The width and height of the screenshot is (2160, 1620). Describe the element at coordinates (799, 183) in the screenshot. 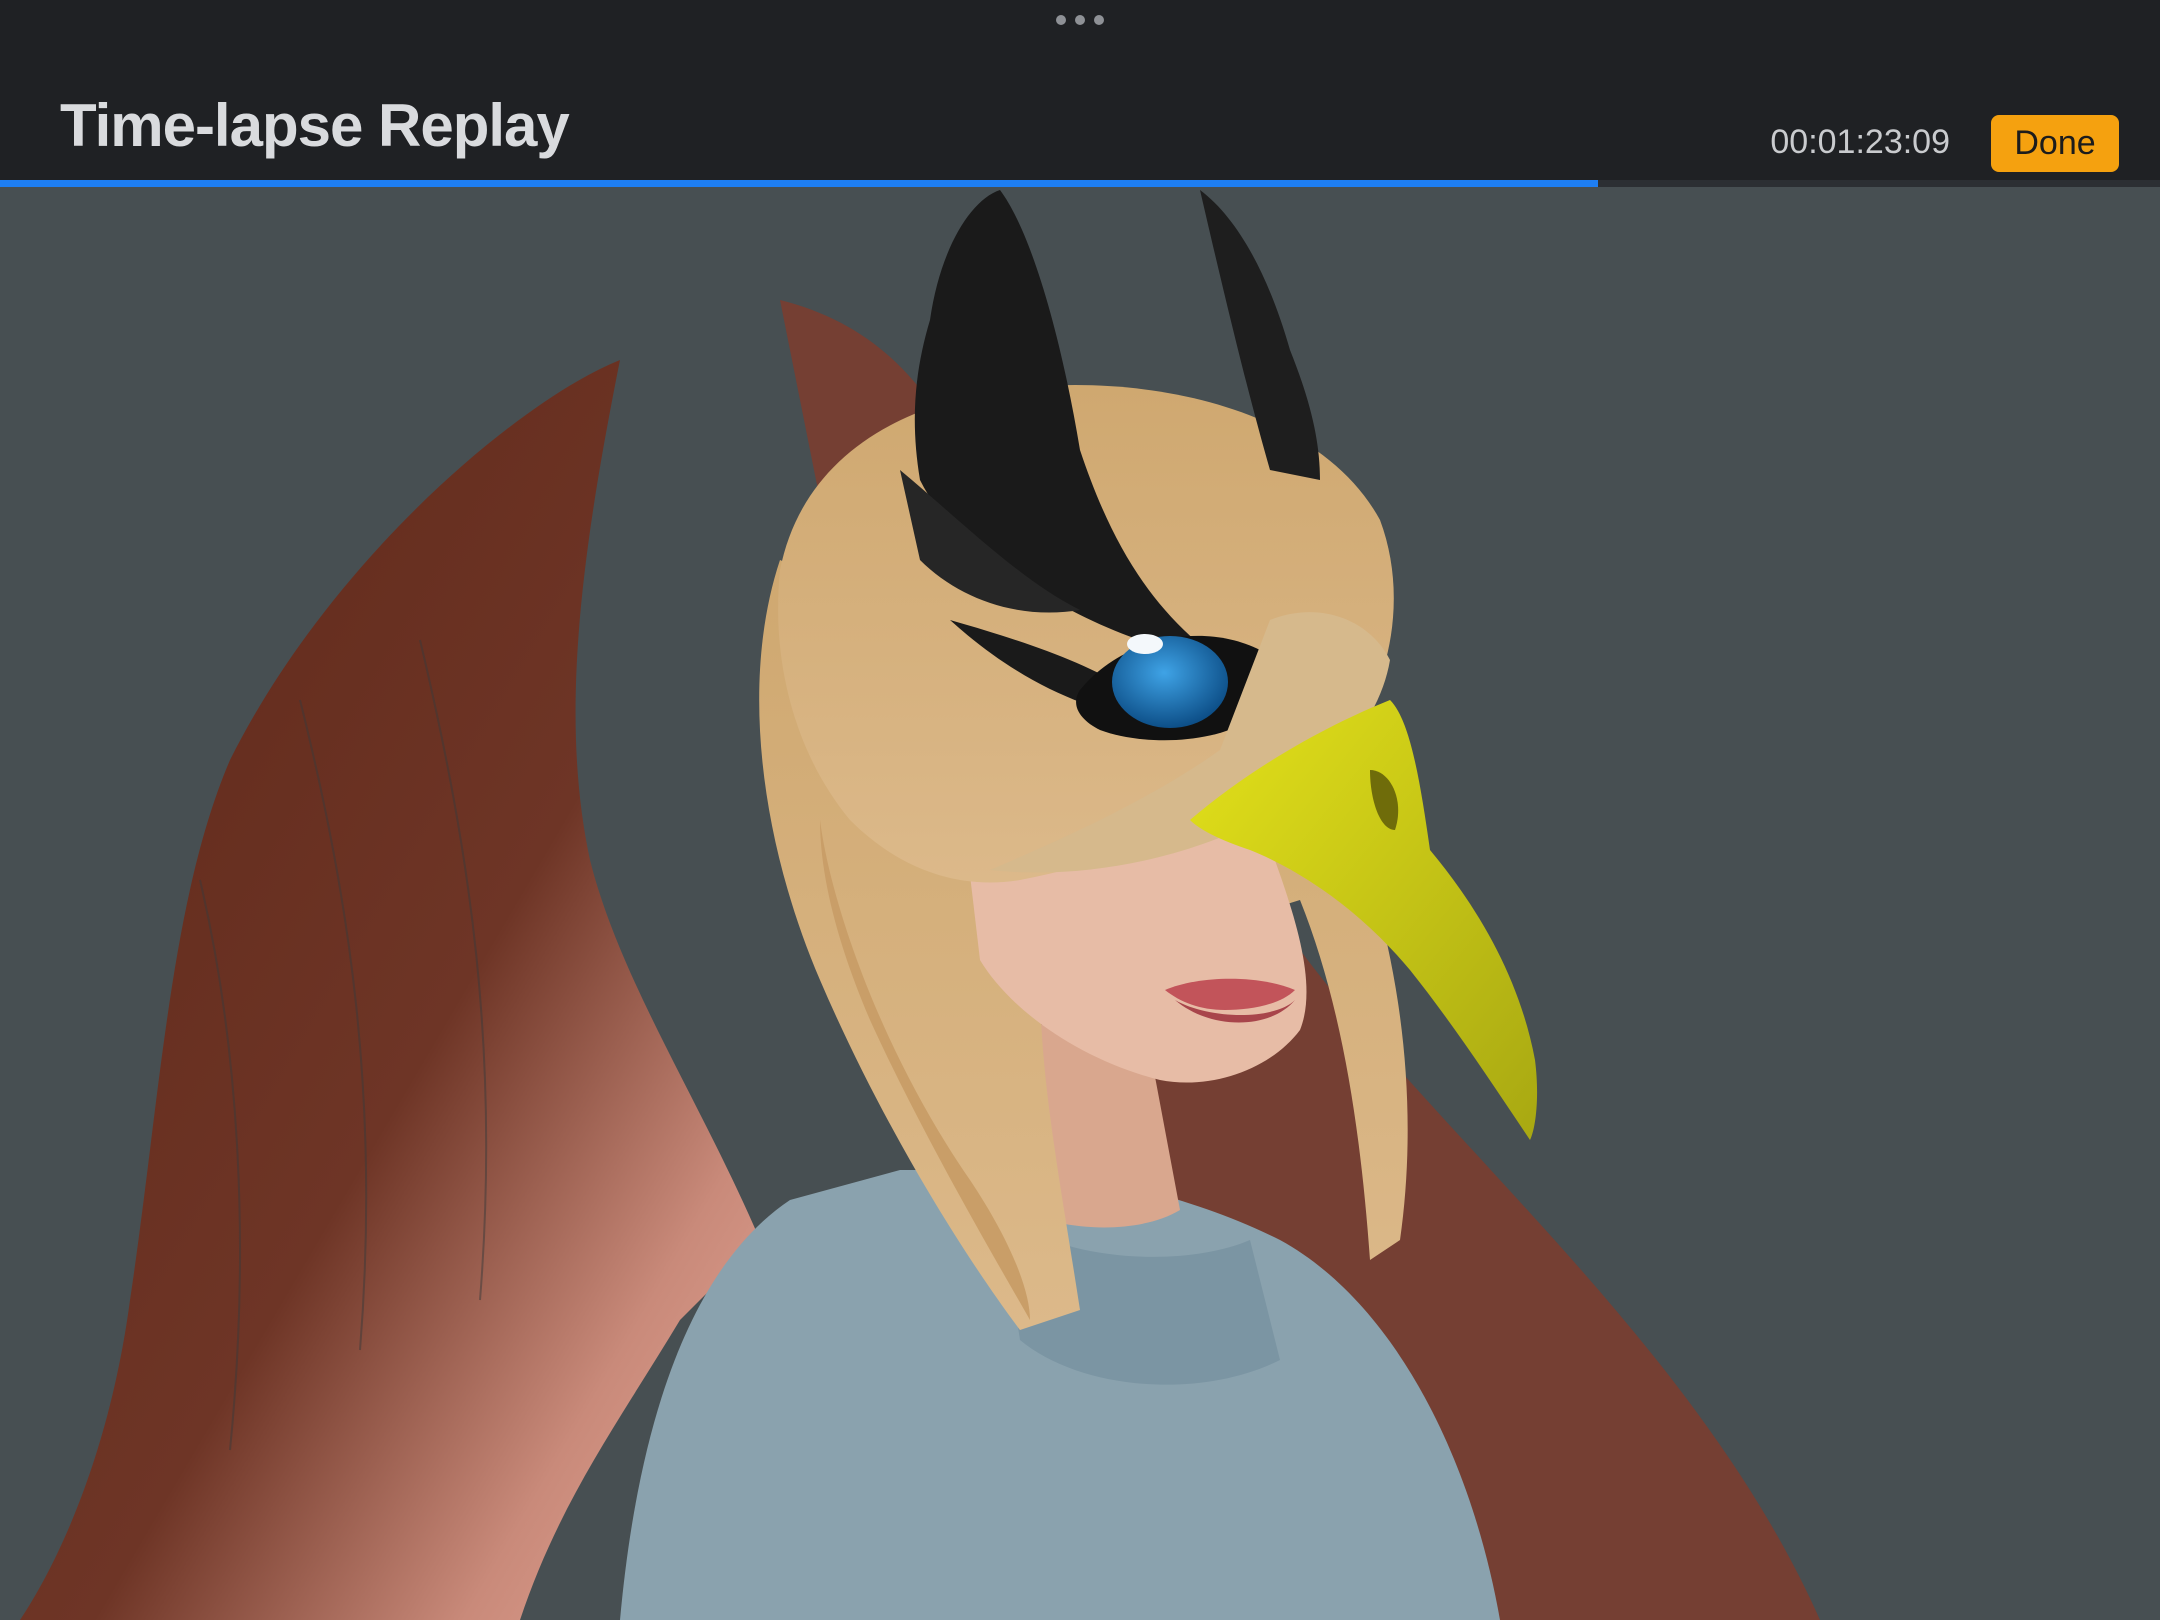

I see `replay-progress-fill` at that location.